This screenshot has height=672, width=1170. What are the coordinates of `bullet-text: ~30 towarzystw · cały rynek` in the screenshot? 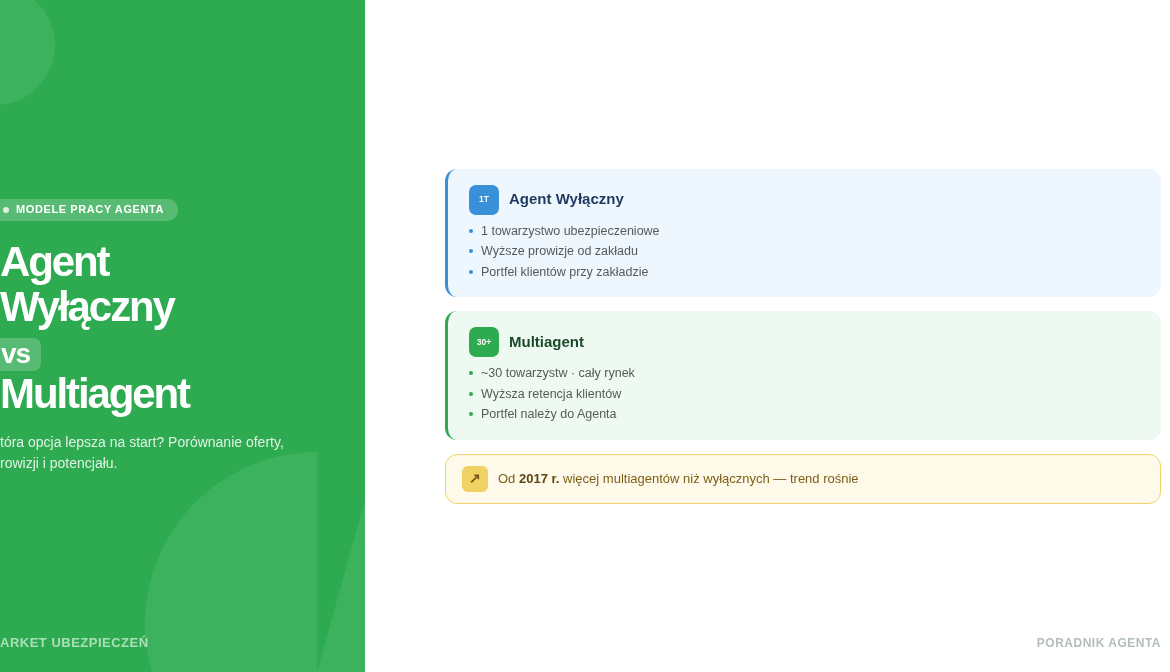 It's located at (558, 373).